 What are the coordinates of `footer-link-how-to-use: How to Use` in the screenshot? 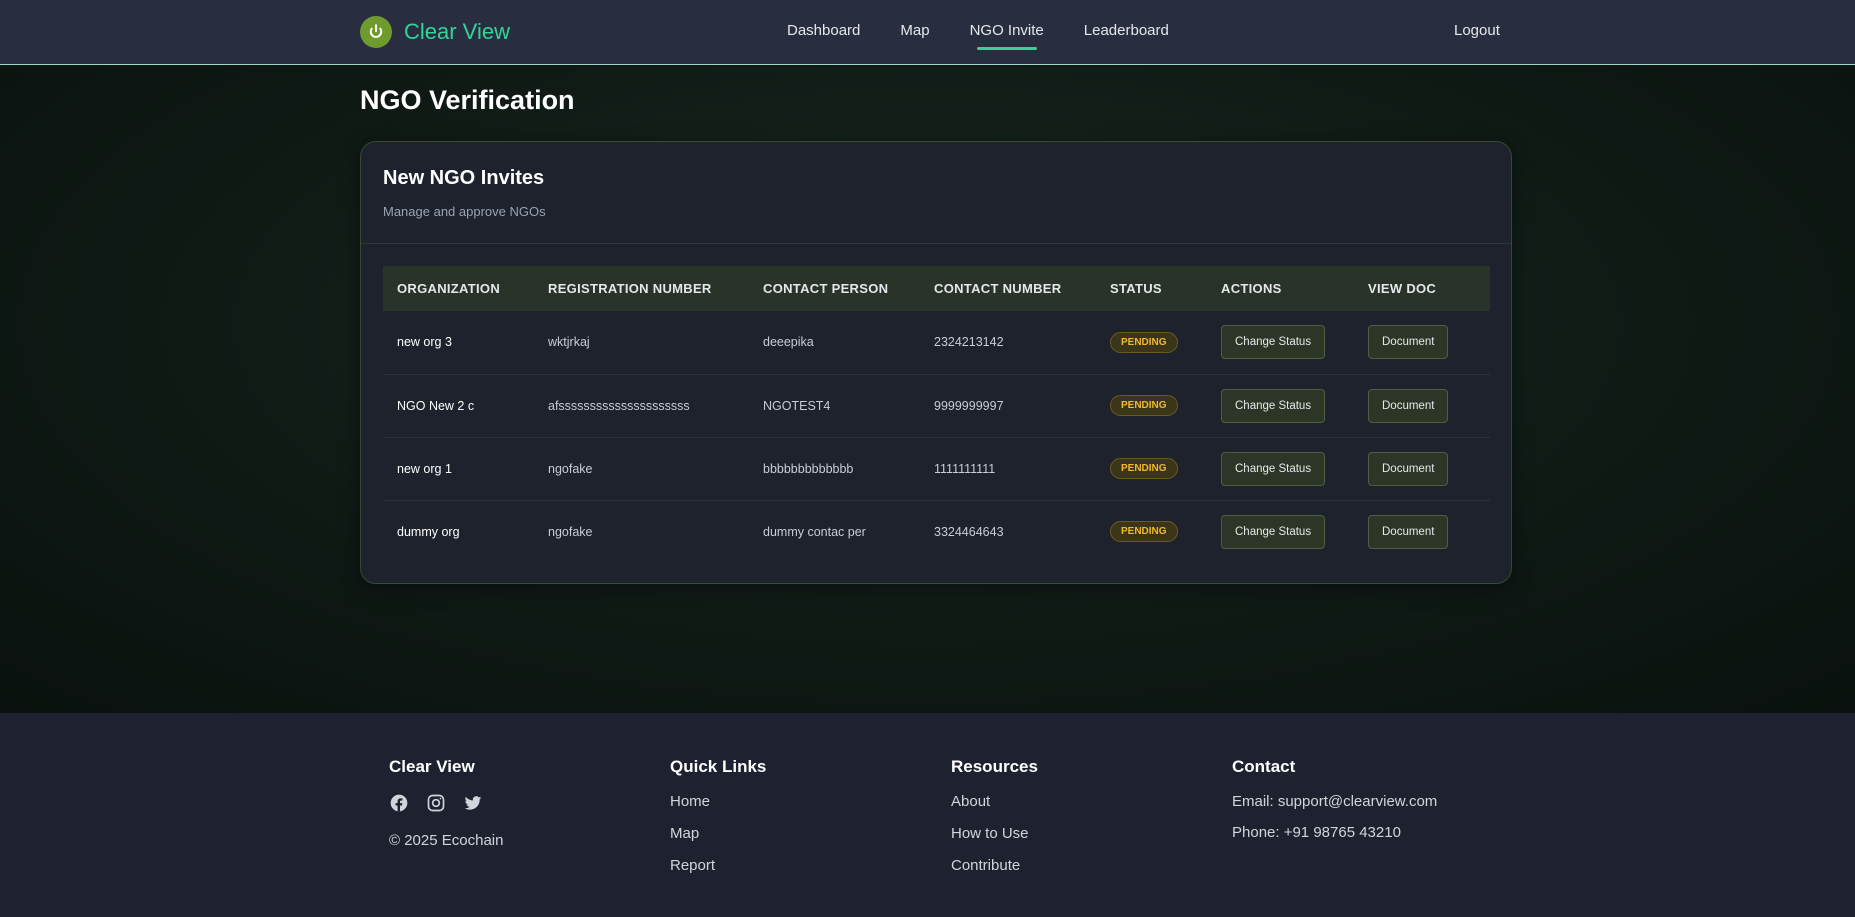 It's located at (994, 833).